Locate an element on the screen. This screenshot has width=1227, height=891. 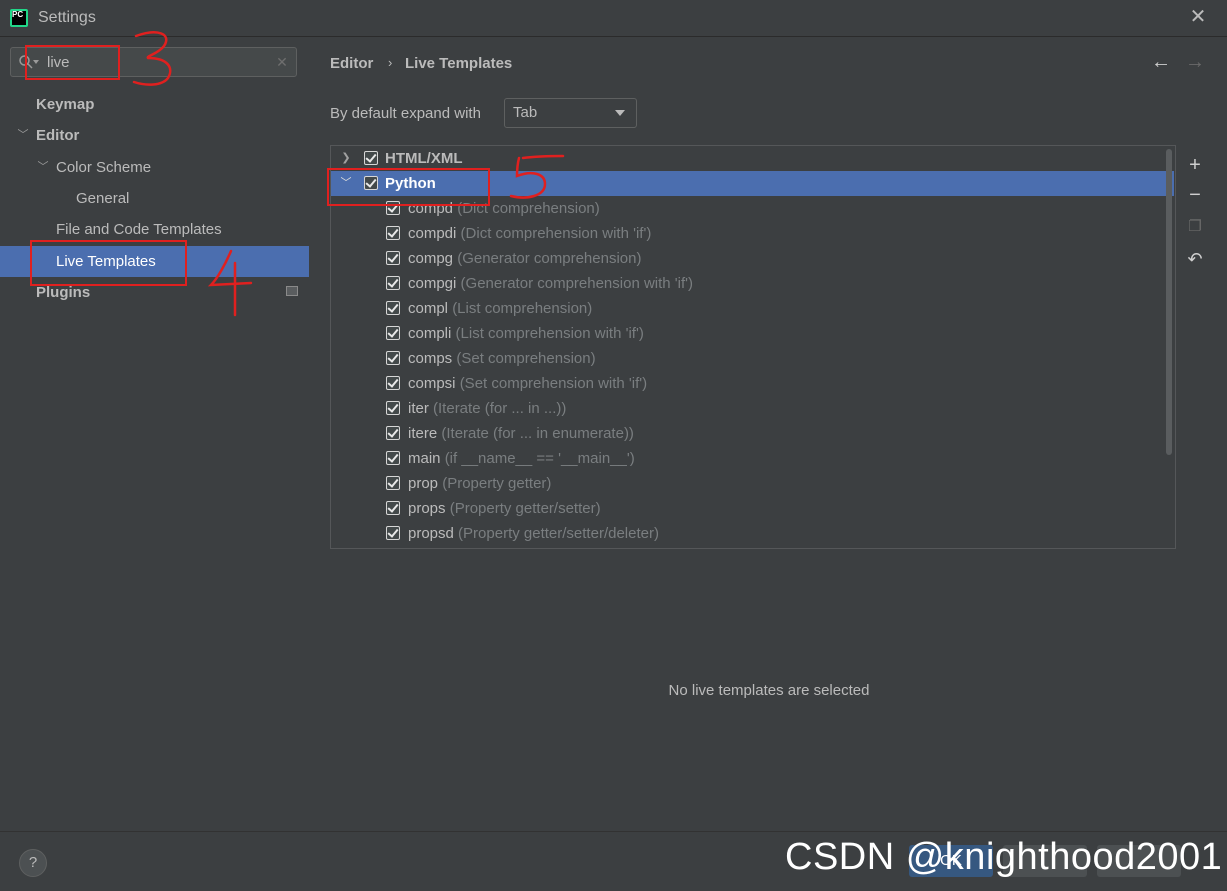
page-title: Live Templates is located at coordinates (459, 63).